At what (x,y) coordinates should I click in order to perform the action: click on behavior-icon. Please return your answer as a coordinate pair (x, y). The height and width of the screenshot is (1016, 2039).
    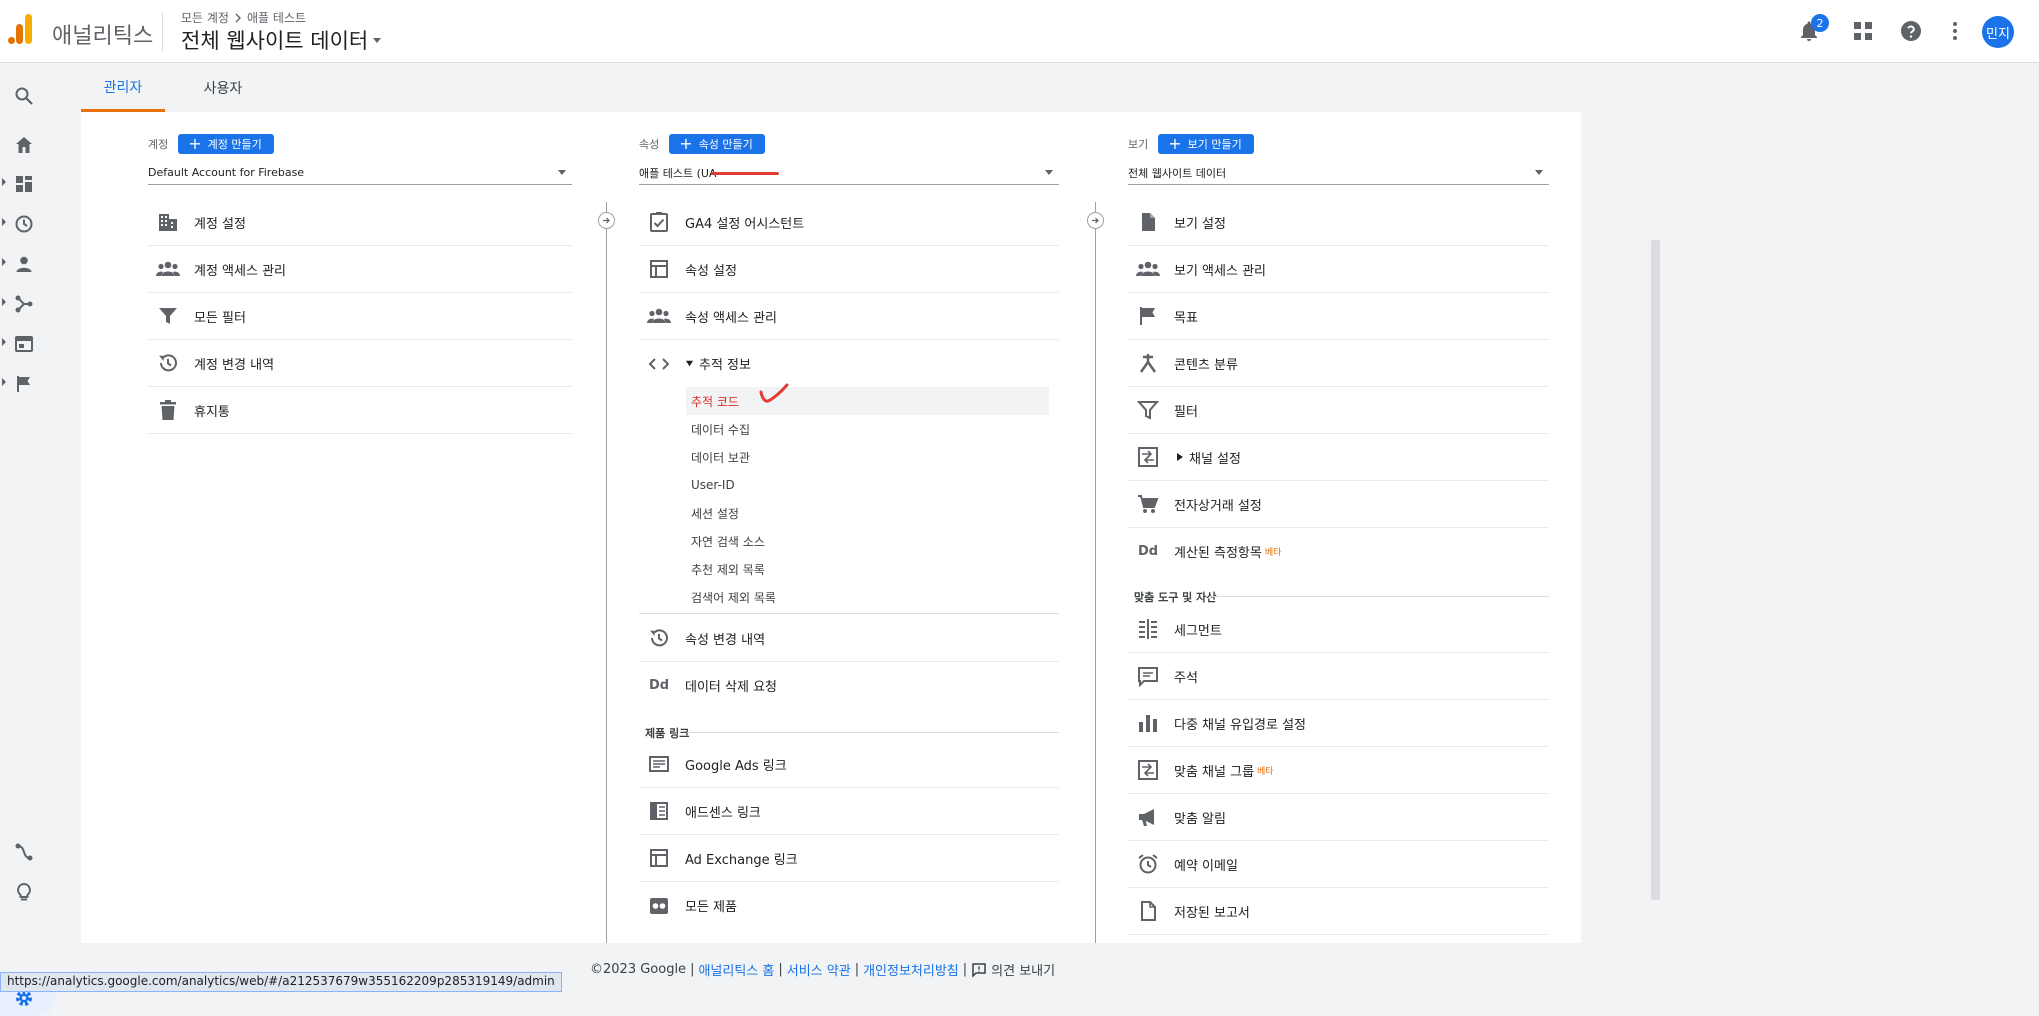
    Looking at the image, I should click on (24, 344).